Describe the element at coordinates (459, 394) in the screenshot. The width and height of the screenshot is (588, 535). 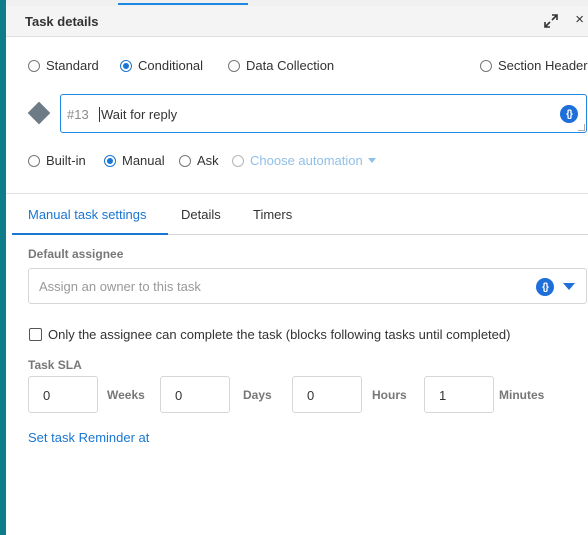
I see `sla-minutes-input: 1` at that location.